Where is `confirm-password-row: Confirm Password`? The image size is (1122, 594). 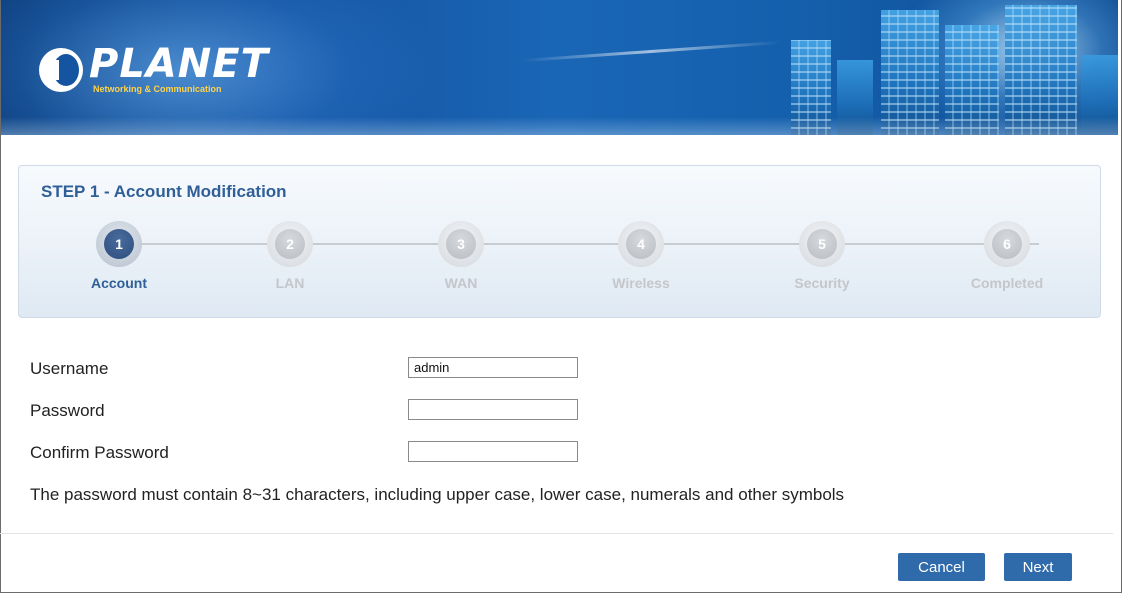 confirm-password-row: Confirm Password is located at coordinates (480, 454).